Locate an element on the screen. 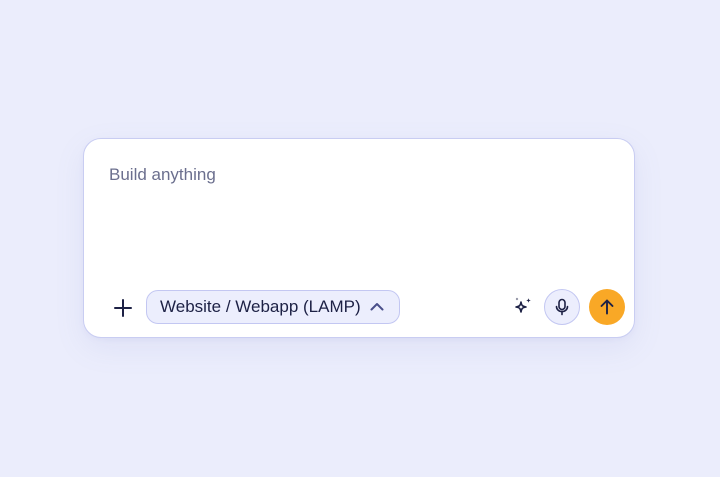 The width and height of the screenshot is (720, 477). enhance-prompt-button is located at coordinates (523, 307).